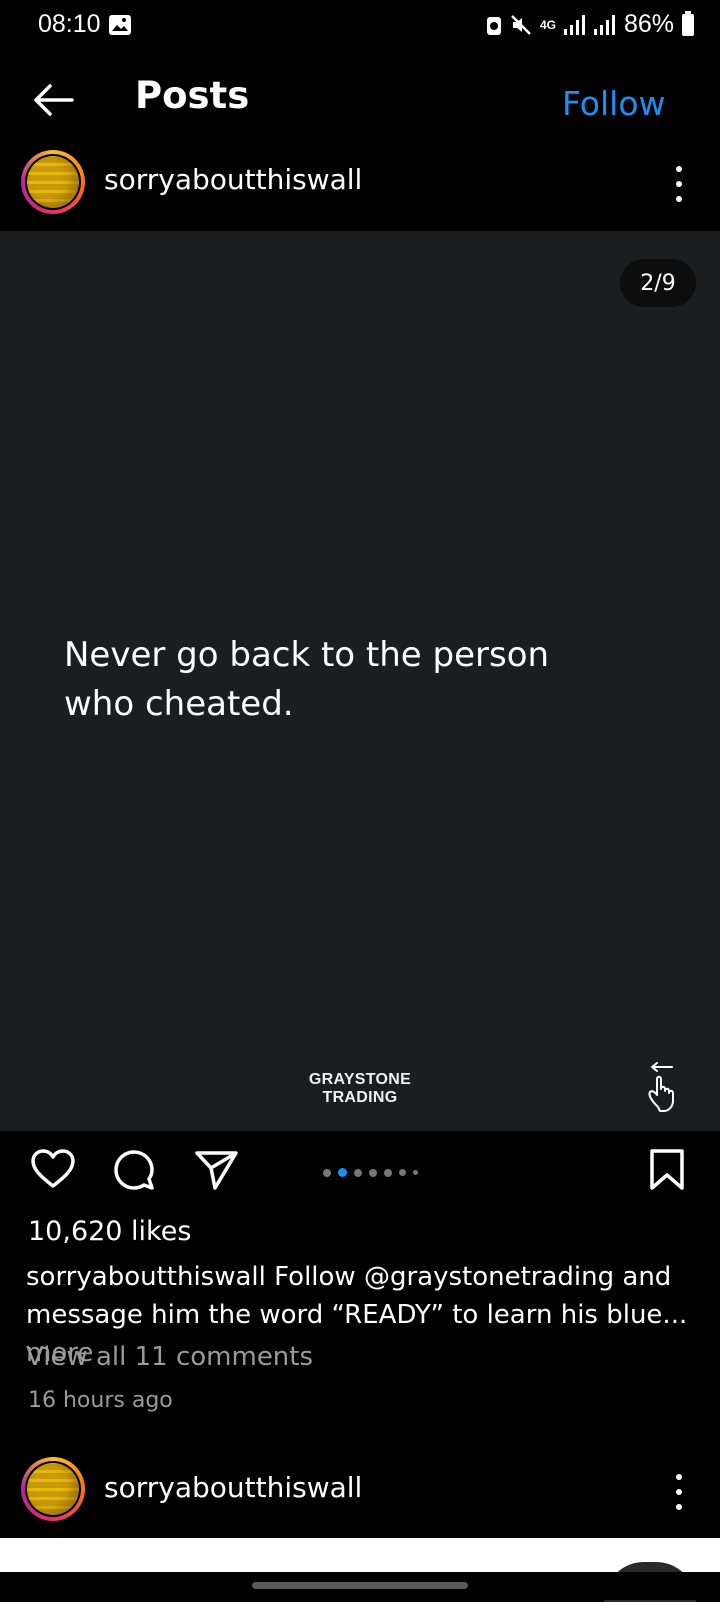 This screenshot has height=1602, width=720. What do you see at coordinates (53, 182) in the screenshot?
I see `author-avatar` at bounding box center [53, 182].